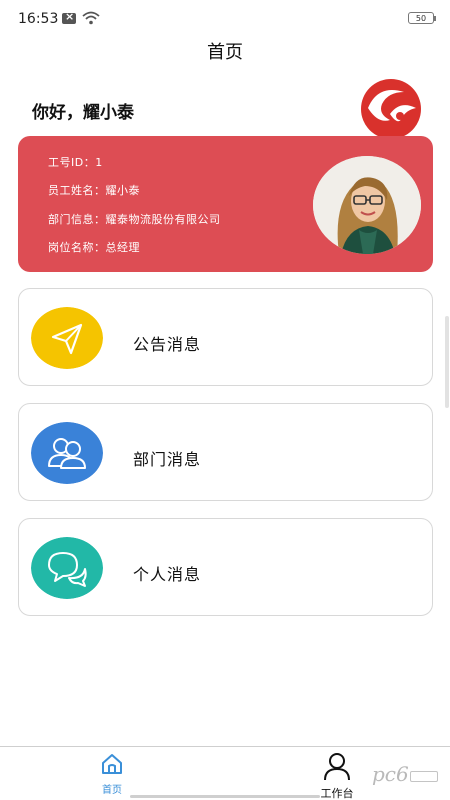 This screenshot has height=800, width=450. What do you see at coordinates (225, 452) in the screenshot?
I see `department-message-card: 部门消息` at bounding box center [225, 452].